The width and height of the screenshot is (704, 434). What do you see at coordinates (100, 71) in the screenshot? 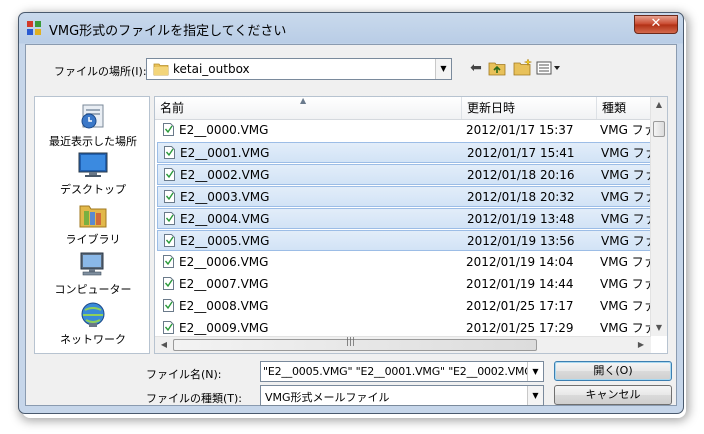
I see `location-label: ファイルの場所(I):` at bounding box center [100, 71].